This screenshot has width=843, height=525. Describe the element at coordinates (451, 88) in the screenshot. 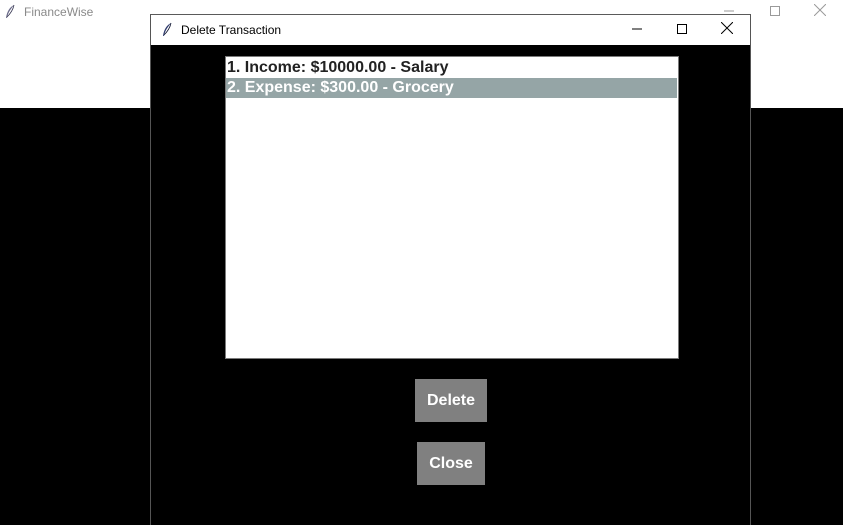

I see `list-item-selected: 2. Expense: $300.00 - Grocery` at that location.